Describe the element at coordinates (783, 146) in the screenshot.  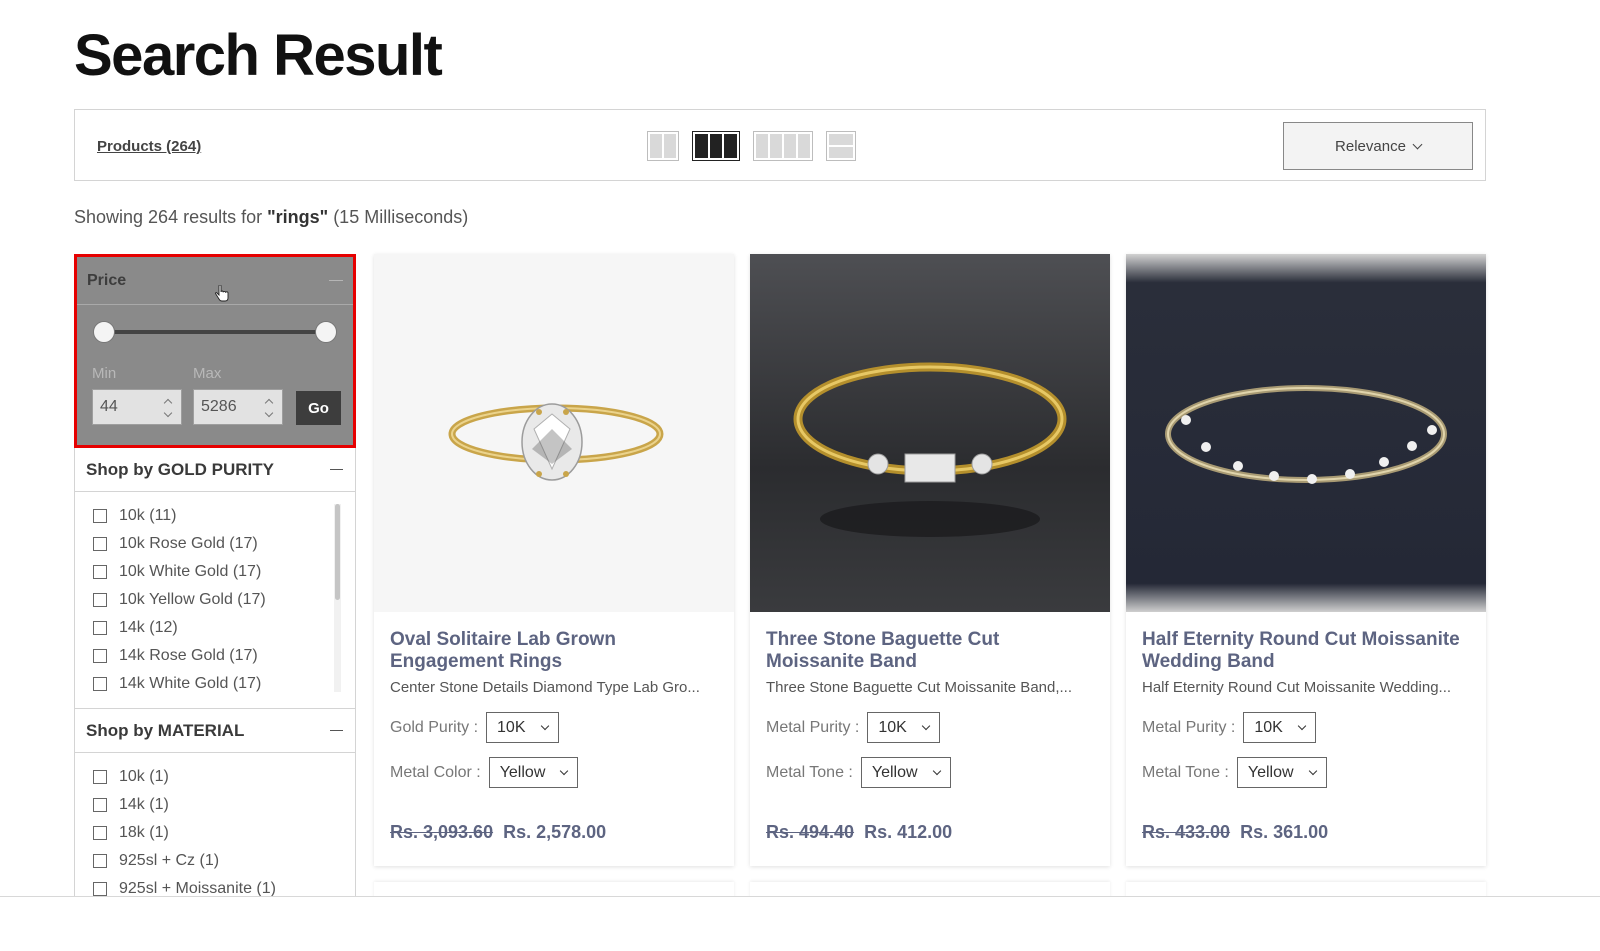
I see `view-4-column-button` at that location.